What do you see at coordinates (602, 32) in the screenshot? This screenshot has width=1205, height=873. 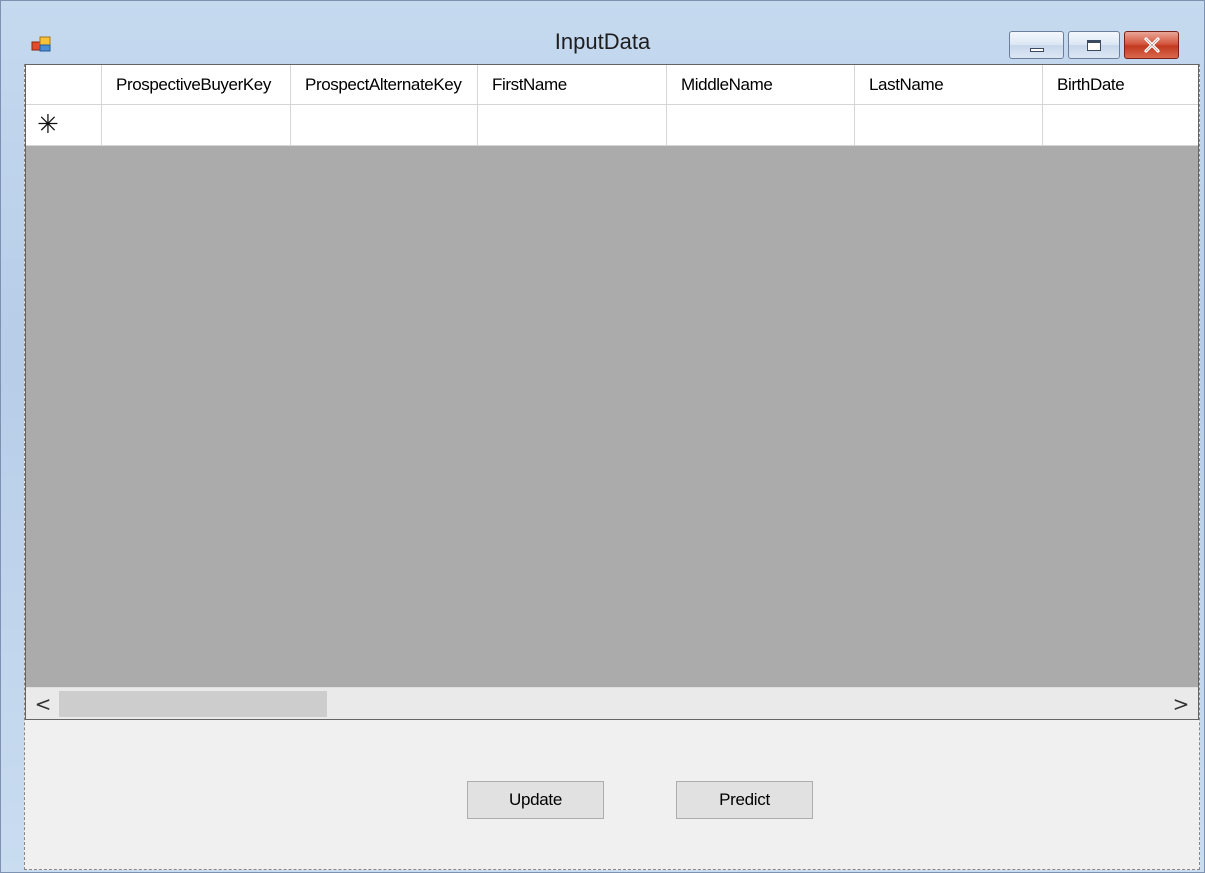 I see `title-bar: InputData` at bounding box center [602, 32].